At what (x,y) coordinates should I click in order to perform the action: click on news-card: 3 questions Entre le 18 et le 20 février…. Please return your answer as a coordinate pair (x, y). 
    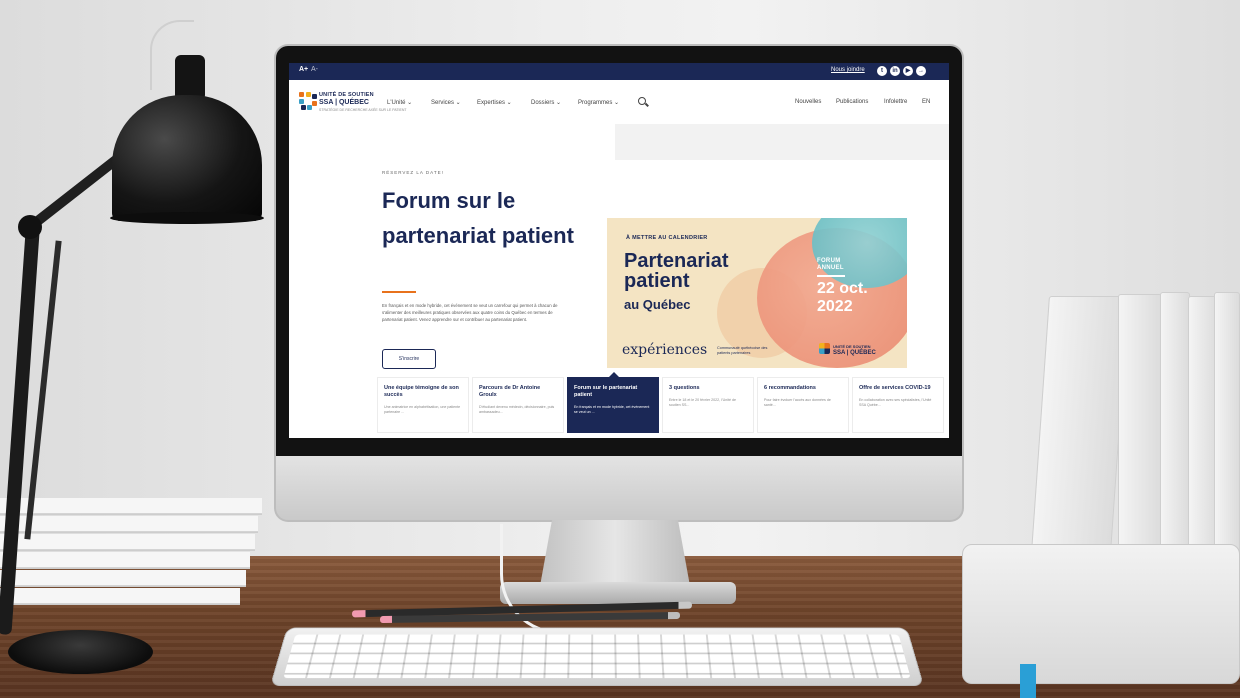
    Looking at the image, I should click on (708, 405).